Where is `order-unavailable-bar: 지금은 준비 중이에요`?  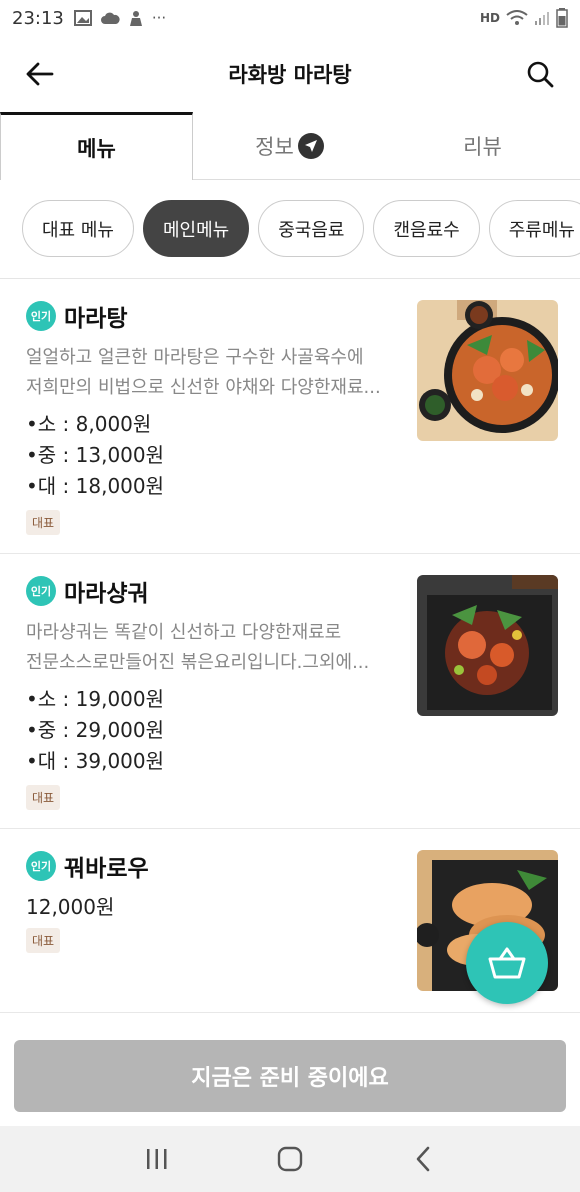
order-unavailable-bar: 지금은 준비 중이에요 is located at coordinates (290, 1076).